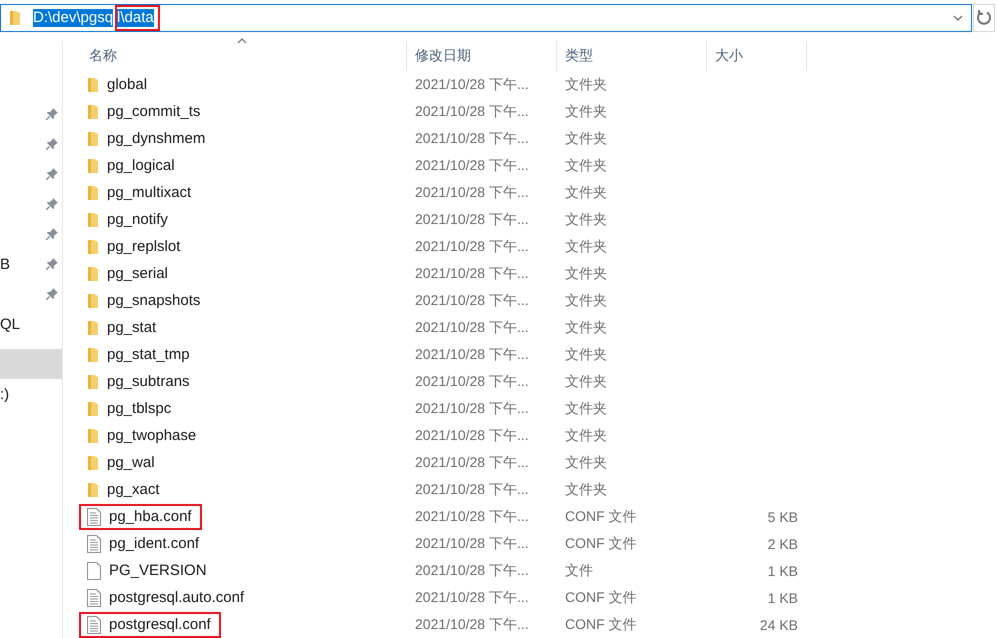  Describe the element at coordinates (579, 56) in the screenshot. I see `column-label: 类型` at that location.